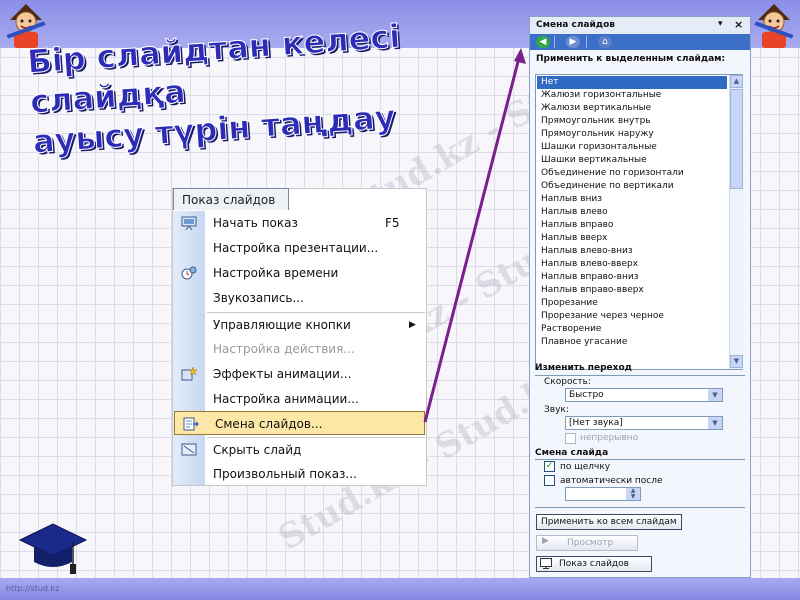  I want to click on slide-show-label: Показ слайдов, so click(594, 564).